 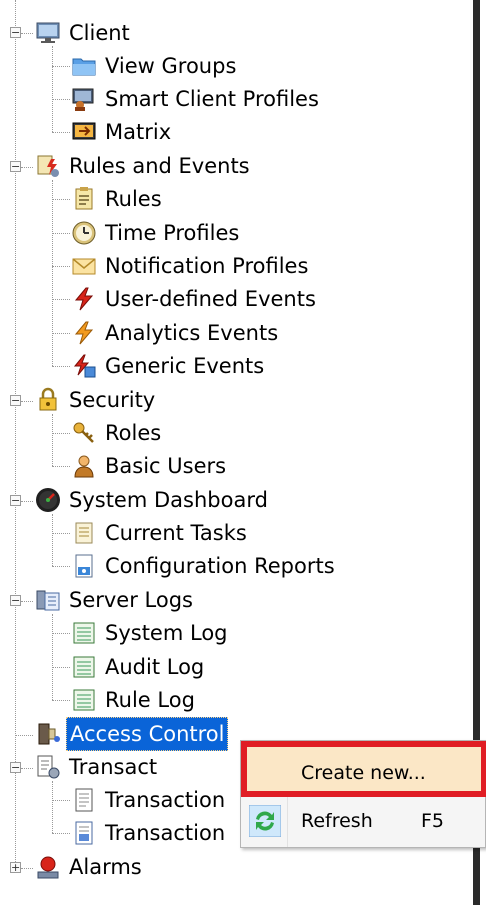 What do you see at coordinates (15, 32) in the screenshot?
I see `collapse-client-toggle: −` at bounding box center [15, 32].